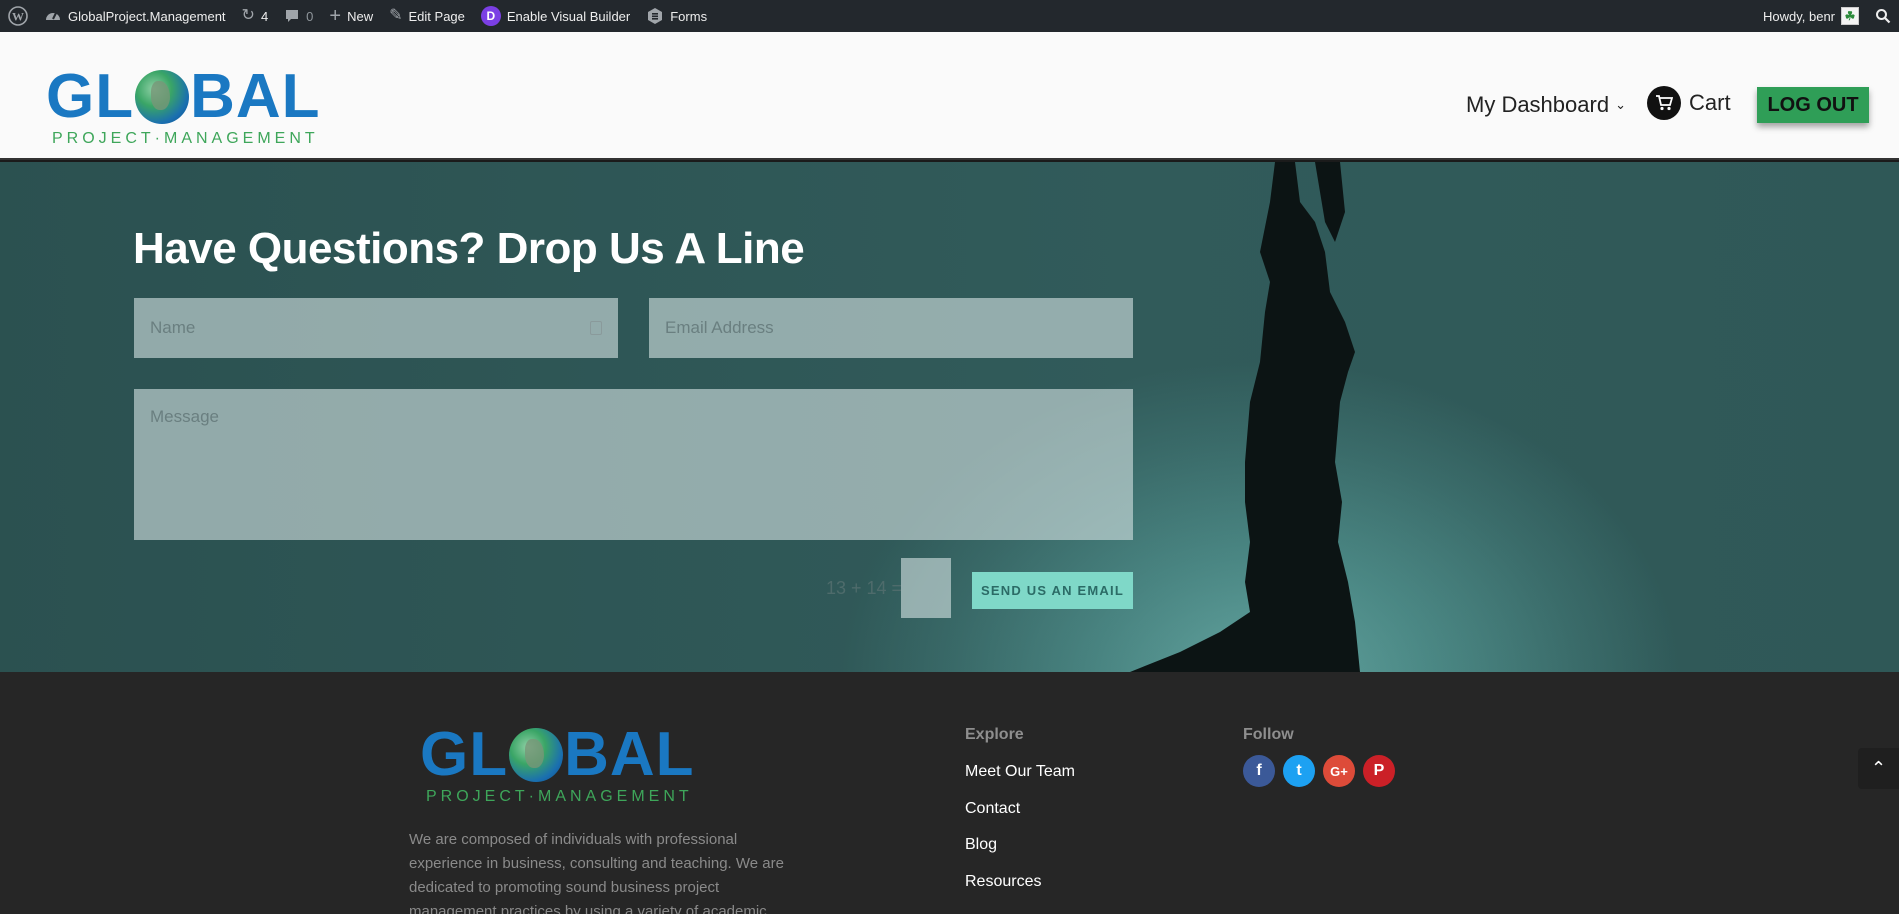 The height and width of the screenshot is (914, 1899). Describe the element at coordinates (1259, 771) in the screenshot. I see `facebook-icon: f` at that location.